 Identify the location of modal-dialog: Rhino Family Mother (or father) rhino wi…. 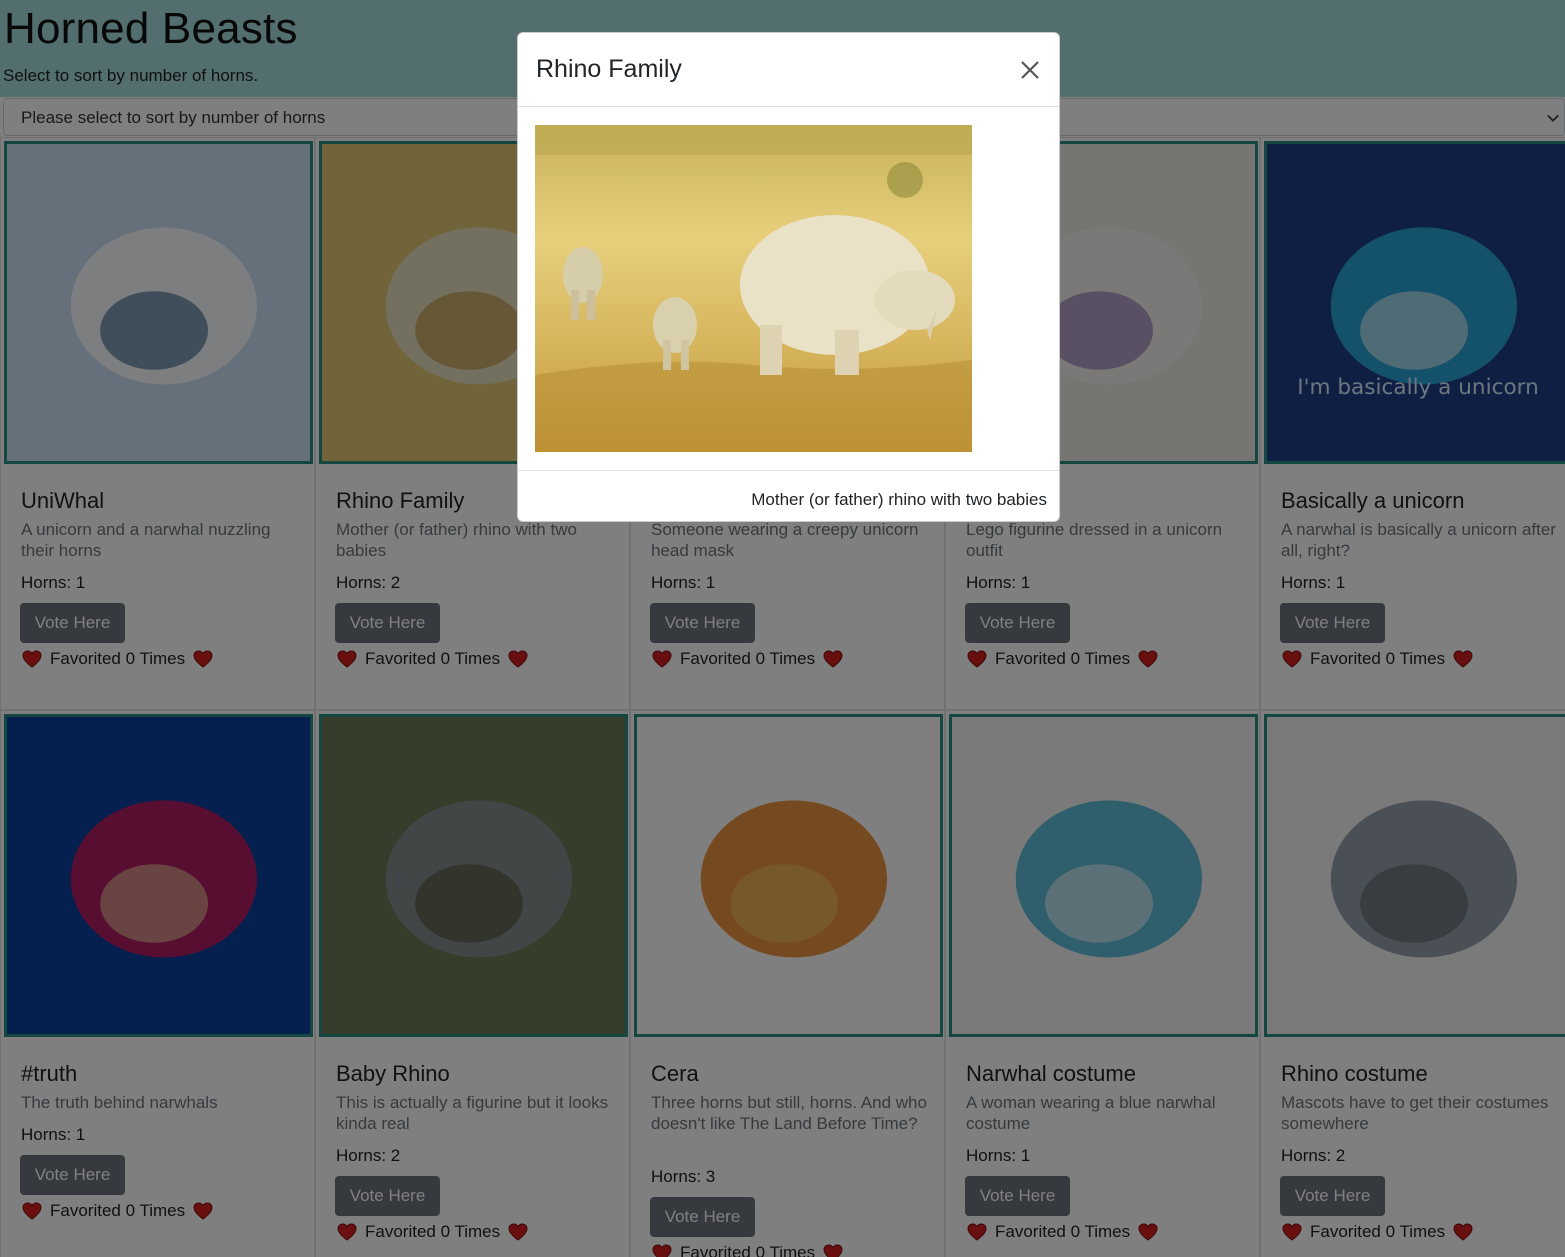
(788, 277).